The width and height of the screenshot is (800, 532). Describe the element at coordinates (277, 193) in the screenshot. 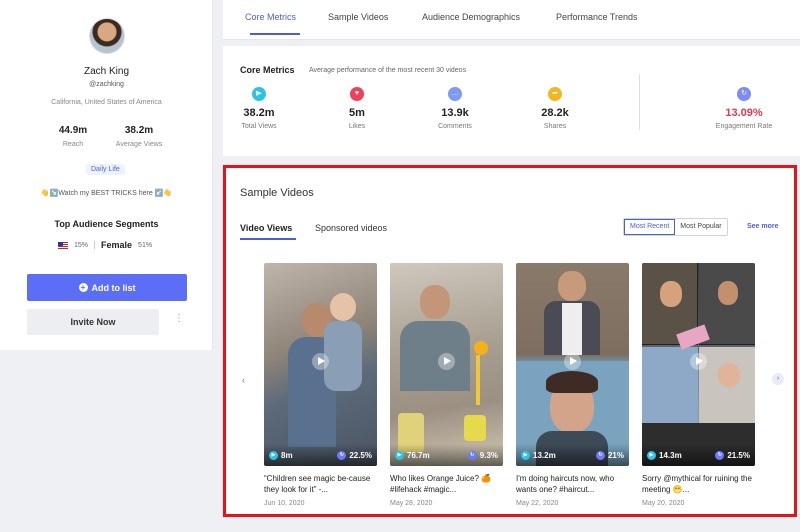

I see `sample-videos-title: Sample Videos` at that location.